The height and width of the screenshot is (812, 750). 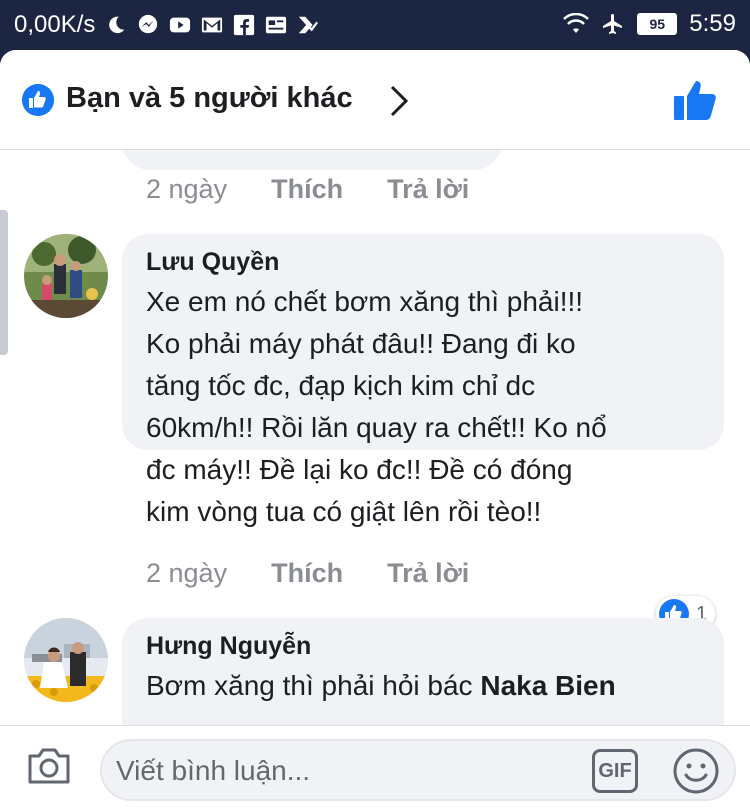 What do you see at coordinates (365, 301) in the screenshot?
I see `comment-line: Xe em nó chết bơm xăng thì phải!!!` at bounding box center [365, 301].